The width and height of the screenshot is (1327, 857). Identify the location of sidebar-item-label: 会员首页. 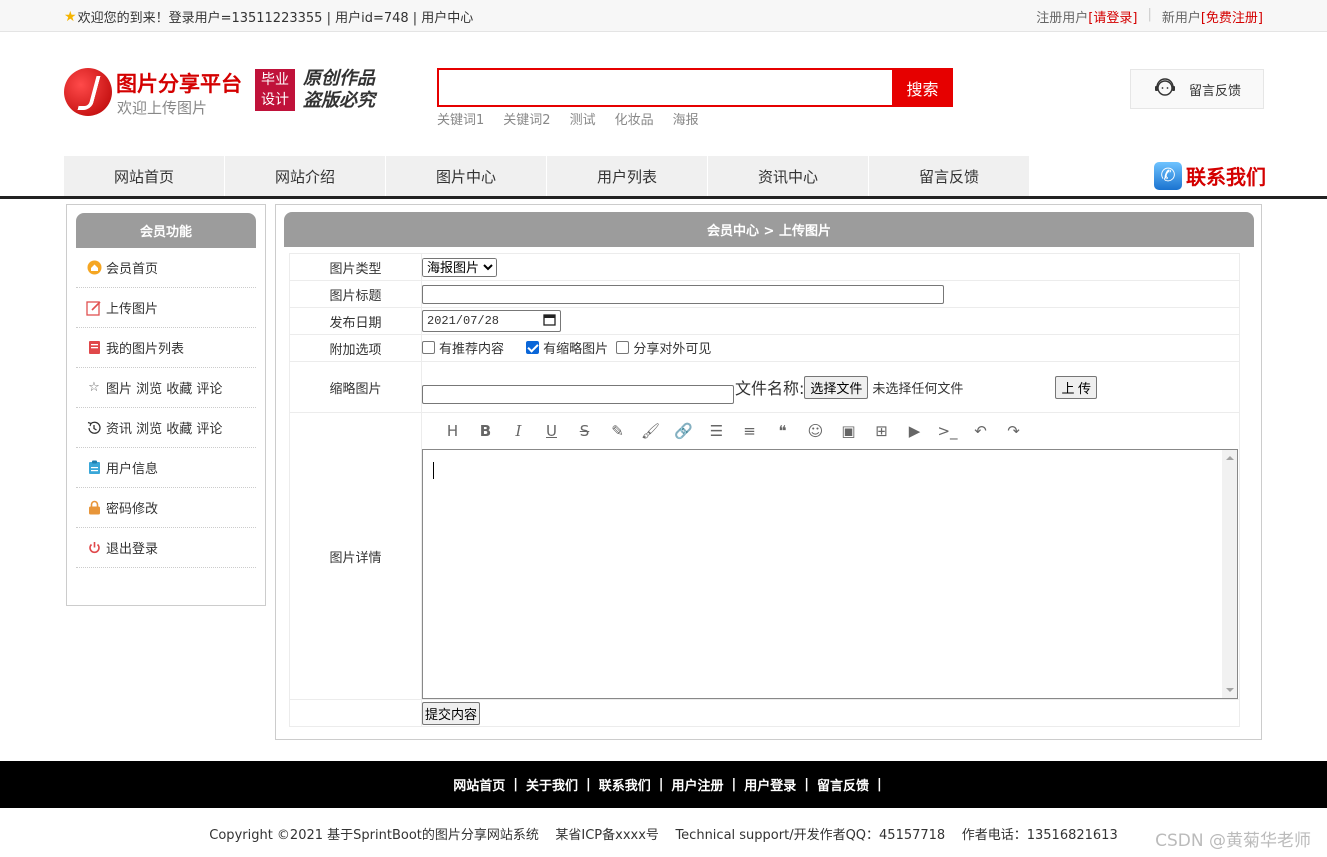
(132, 269).